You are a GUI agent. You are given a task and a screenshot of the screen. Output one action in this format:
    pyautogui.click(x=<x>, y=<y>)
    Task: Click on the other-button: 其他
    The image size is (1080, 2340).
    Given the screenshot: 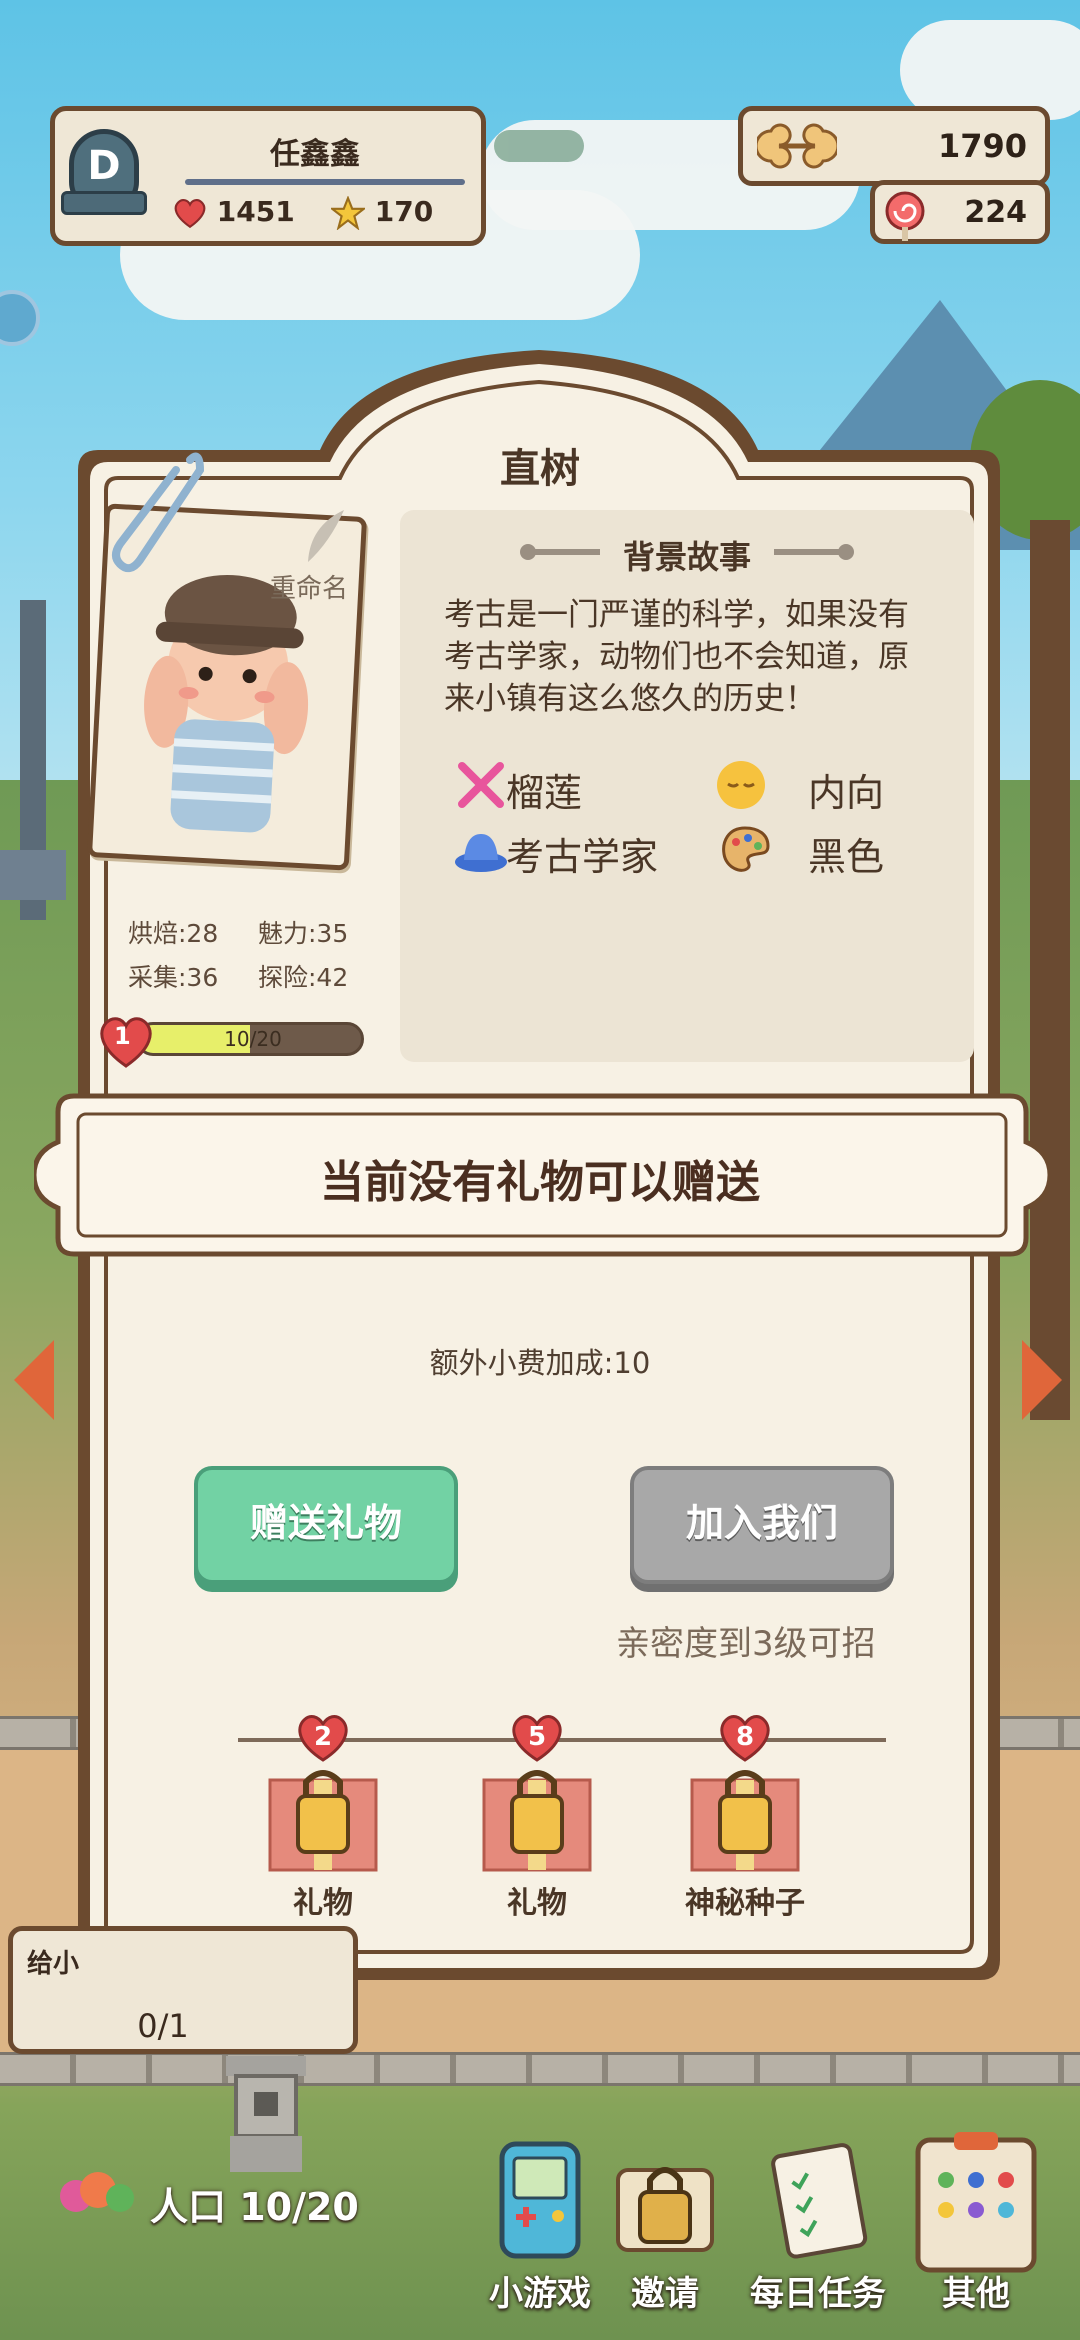 What is the action you would take?
    pyautogui.click(x=976, y=2235)
    